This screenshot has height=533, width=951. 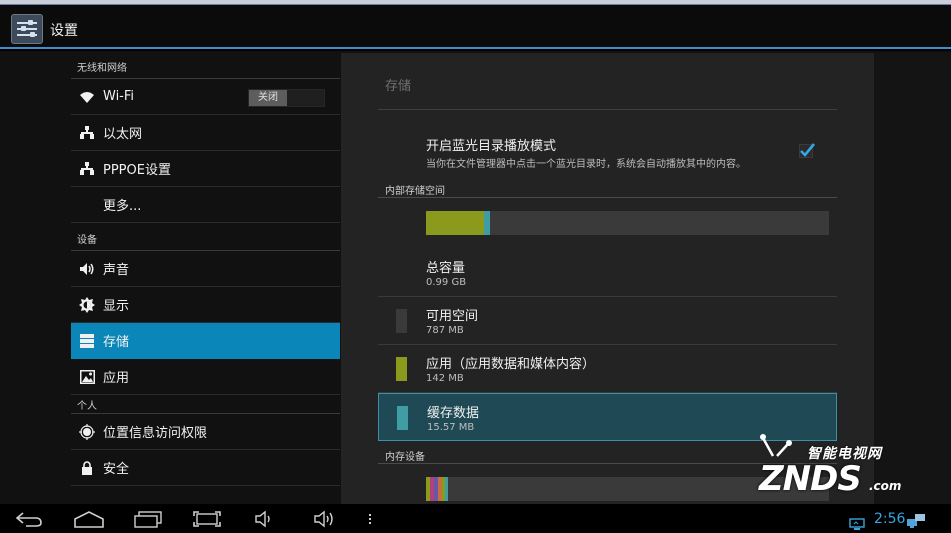 I want to click on znds-watermark: 智能电视网 ZNDS .com, so click(x=824, y=468).